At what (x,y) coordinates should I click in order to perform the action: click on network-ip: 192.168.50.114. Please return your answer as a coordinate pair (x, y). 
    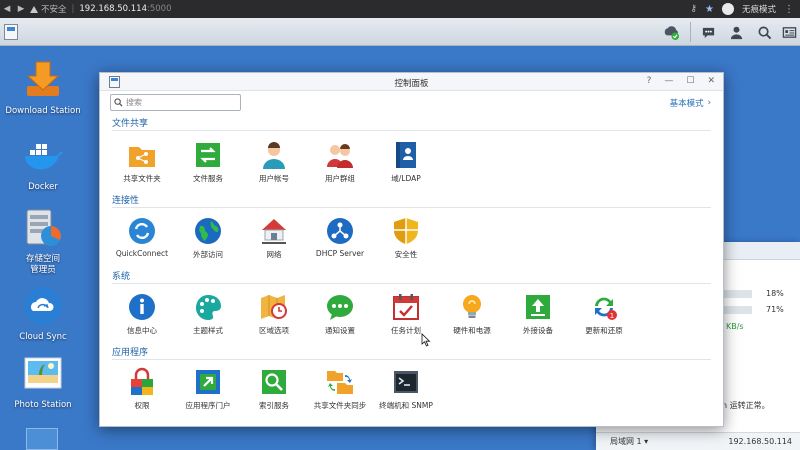
    Looking at the image, I should click on (760, 441).